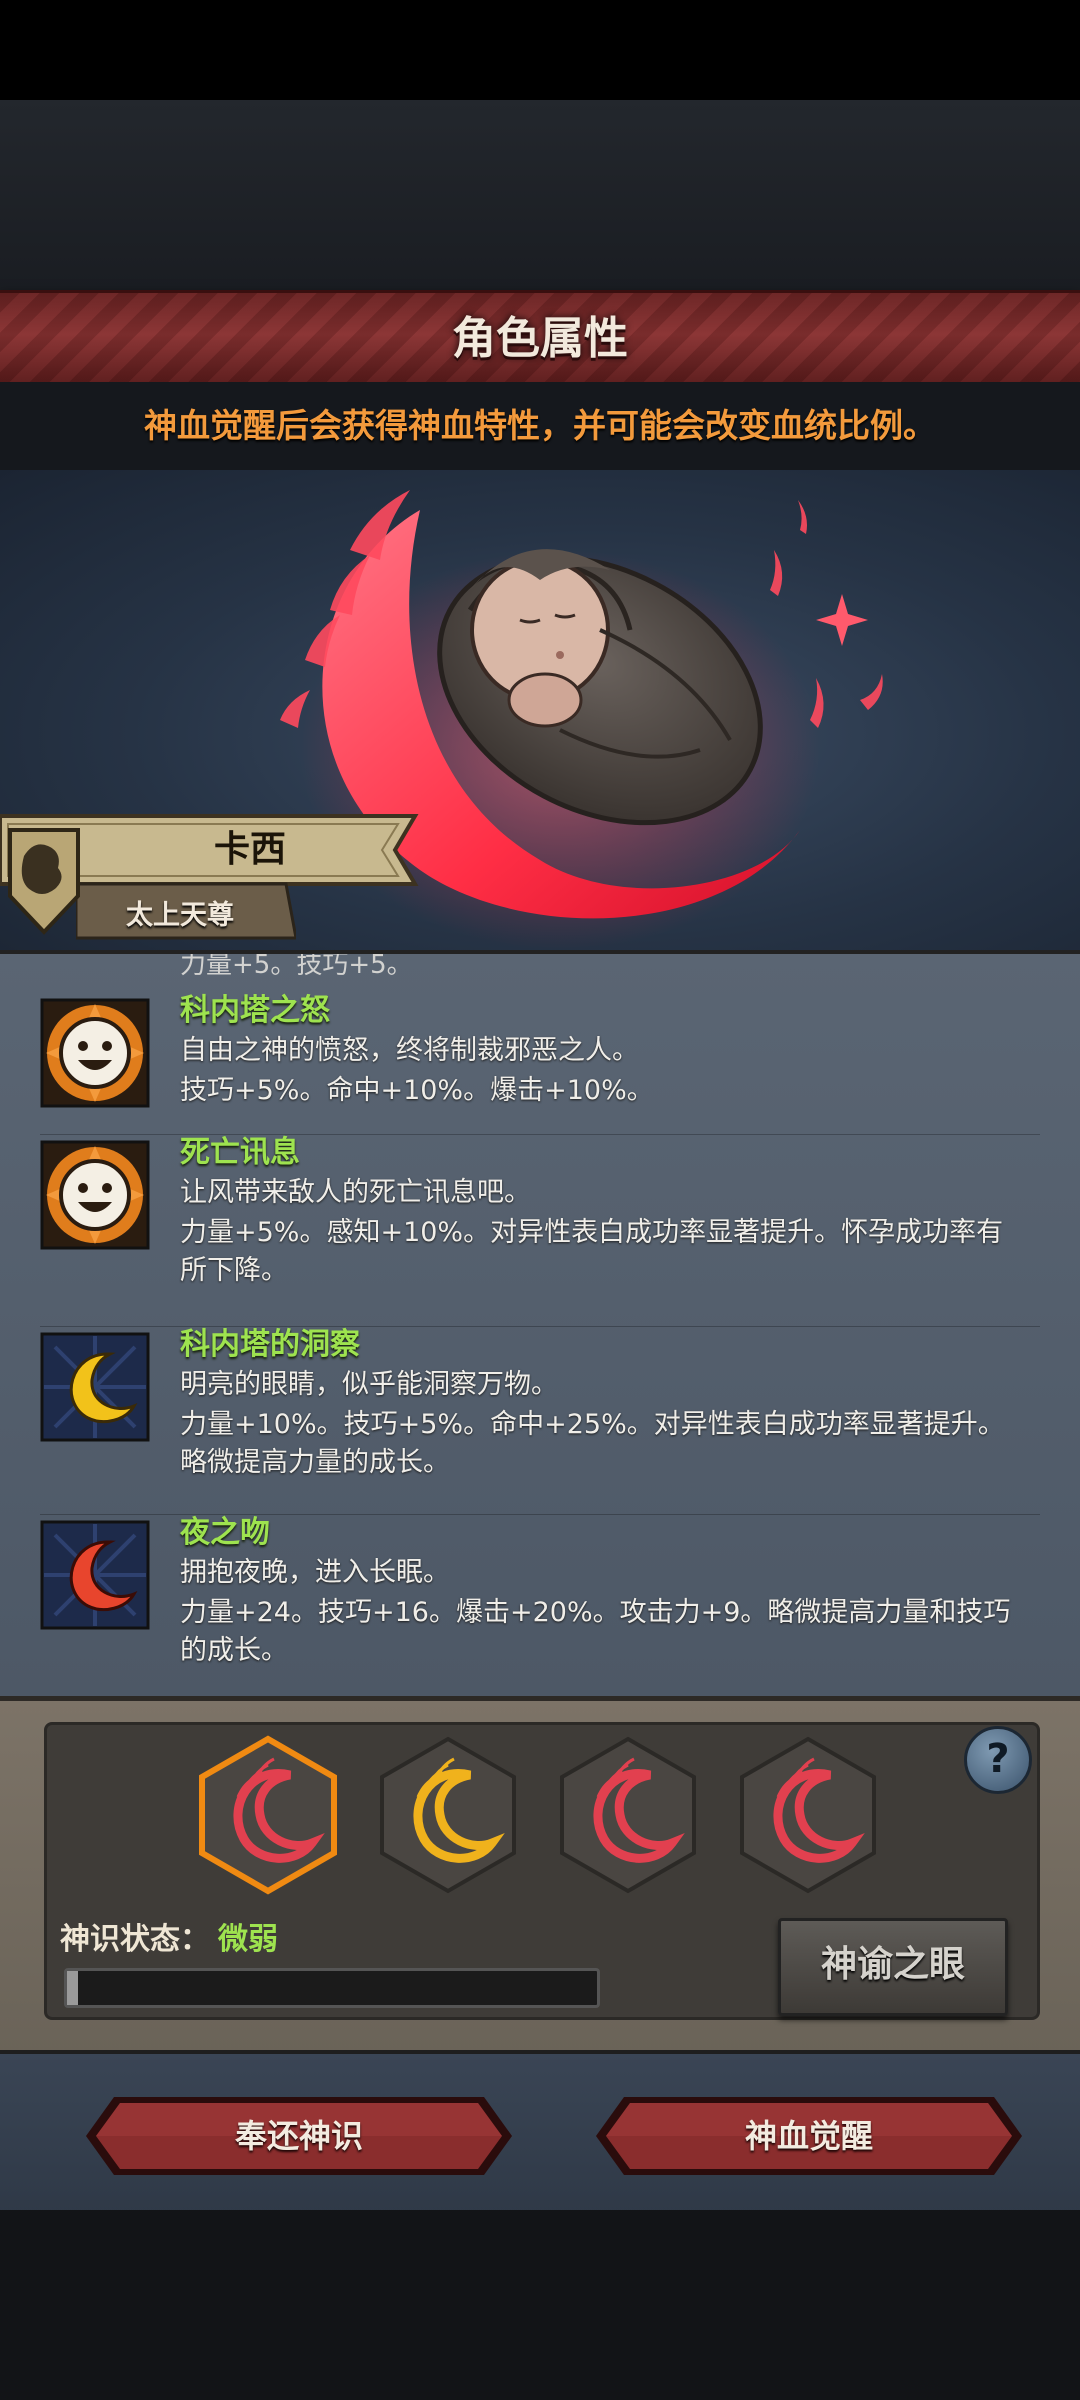 This screenshot has height=2400, width=1080. What do you see at coordinates (95, 1387) in the screenshot?
I see `golden-moon-icon` at bounding box center [95, 1387].